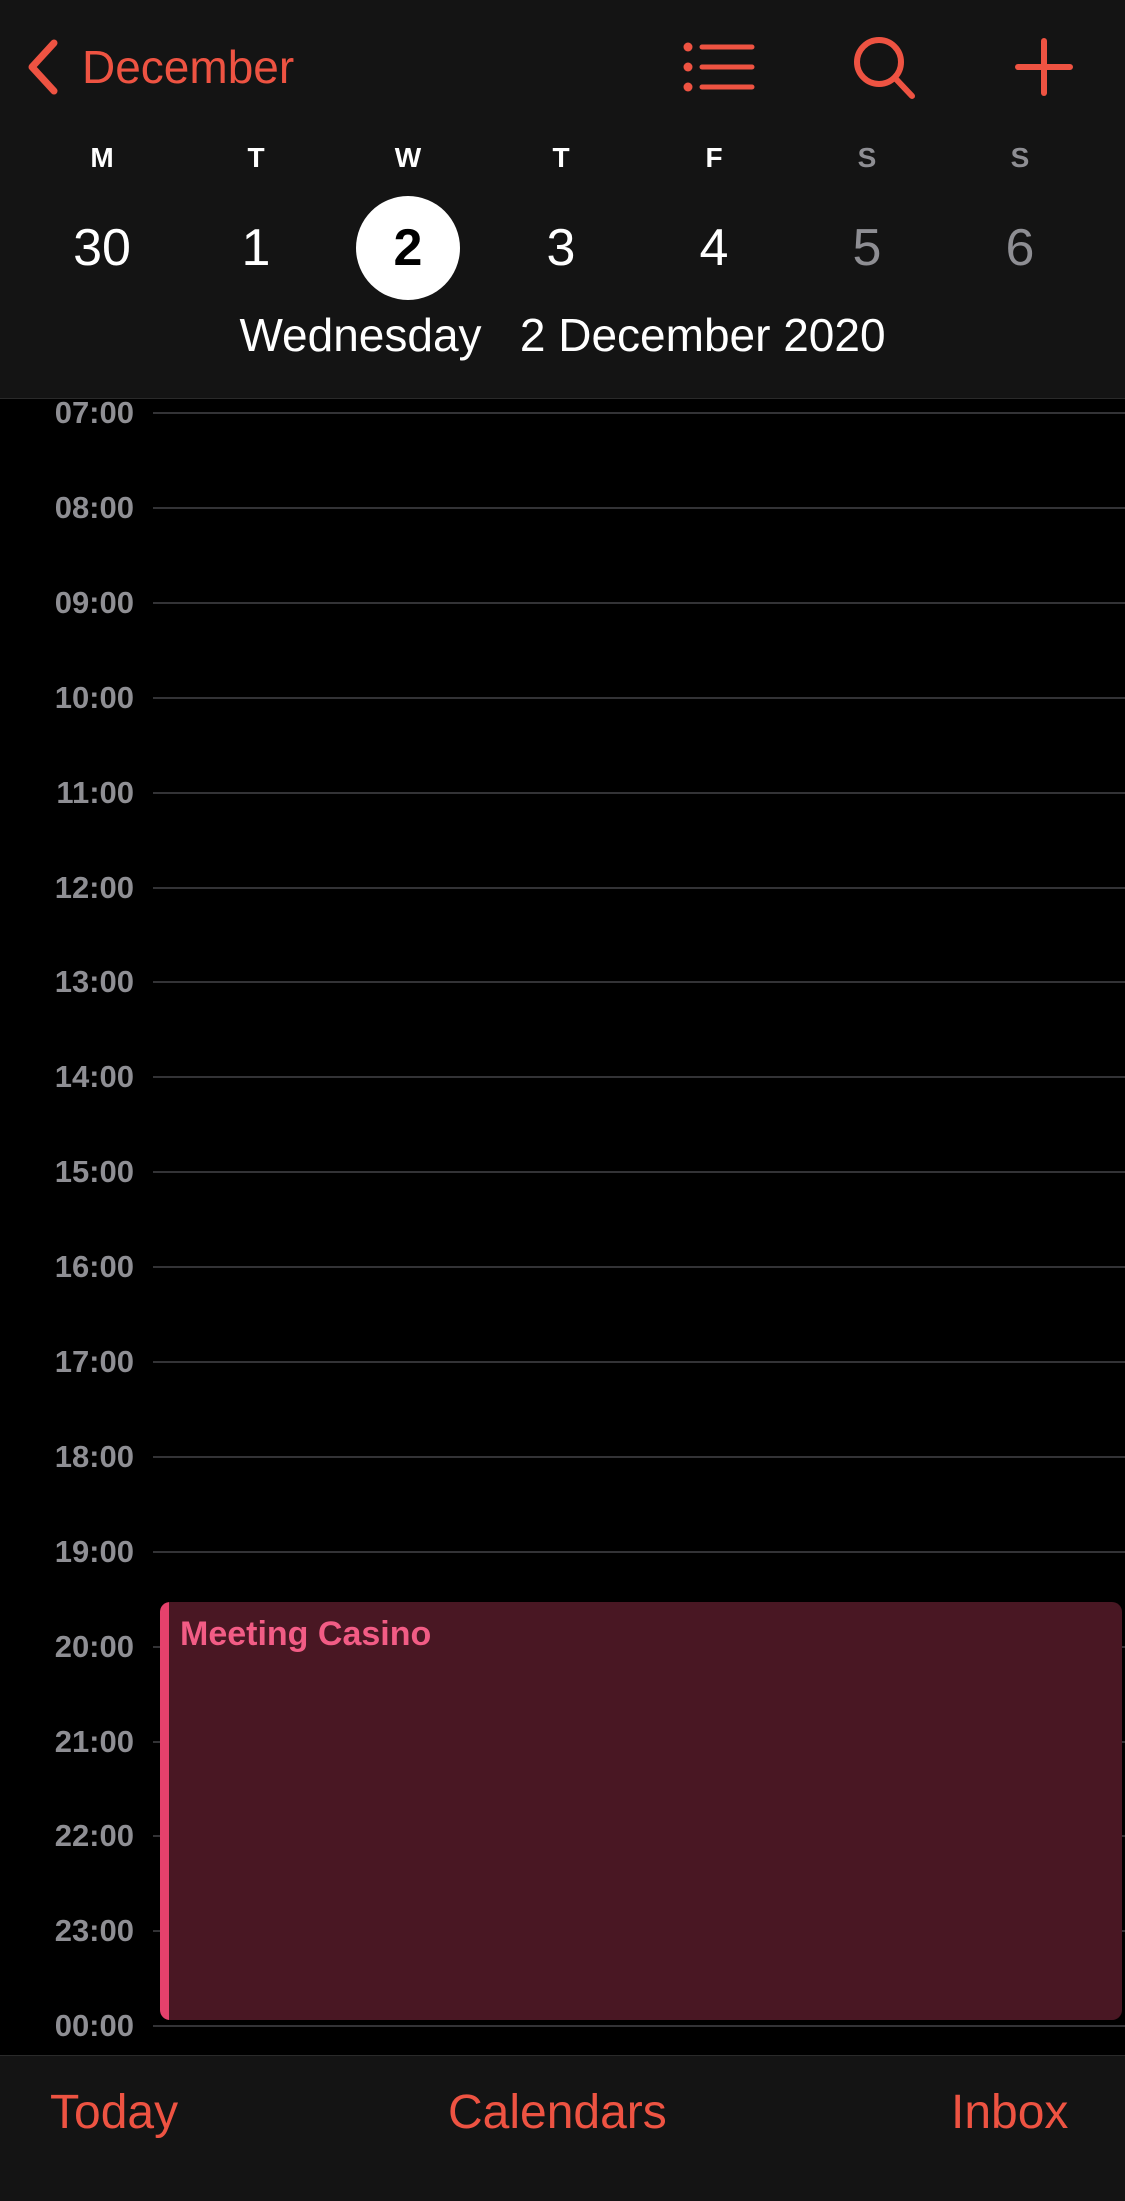 The height and width of the screenshot is (2201, 1125). I want to click on hour-row: 10:00, so click(562, 698).